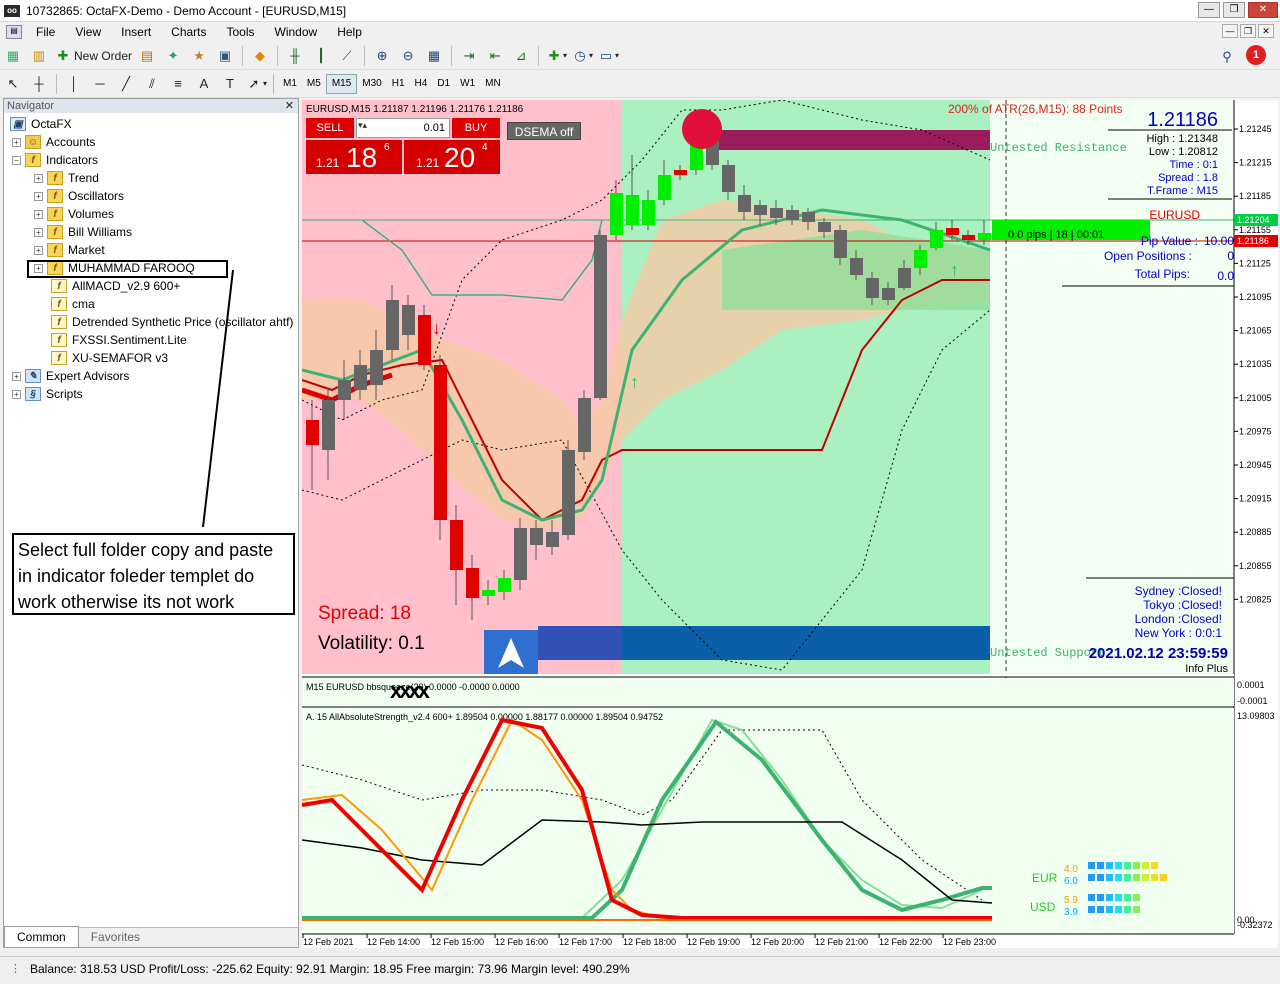 The width and height of the screenshot is (1280, 984). What do you see at coordinates (362, 125) in the screenshot?
I see `lot-stepper-icon: ▾▴` at bounding box center [362, 125].